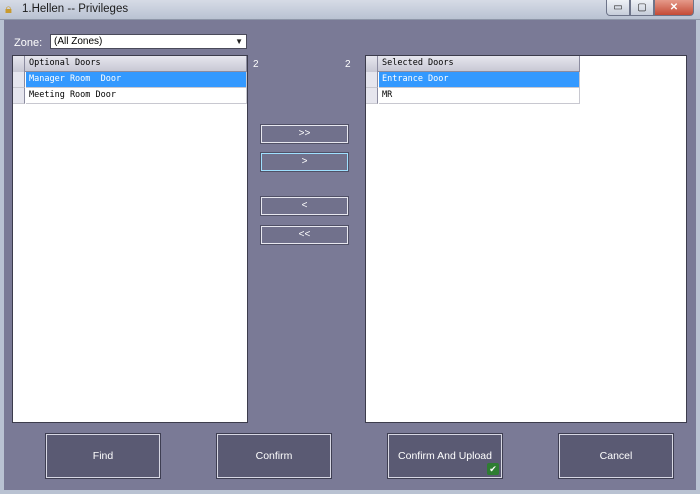 This screenshot has height=494, width=700. I want to click on upload-check-icon: ✔, so click(493, 469).